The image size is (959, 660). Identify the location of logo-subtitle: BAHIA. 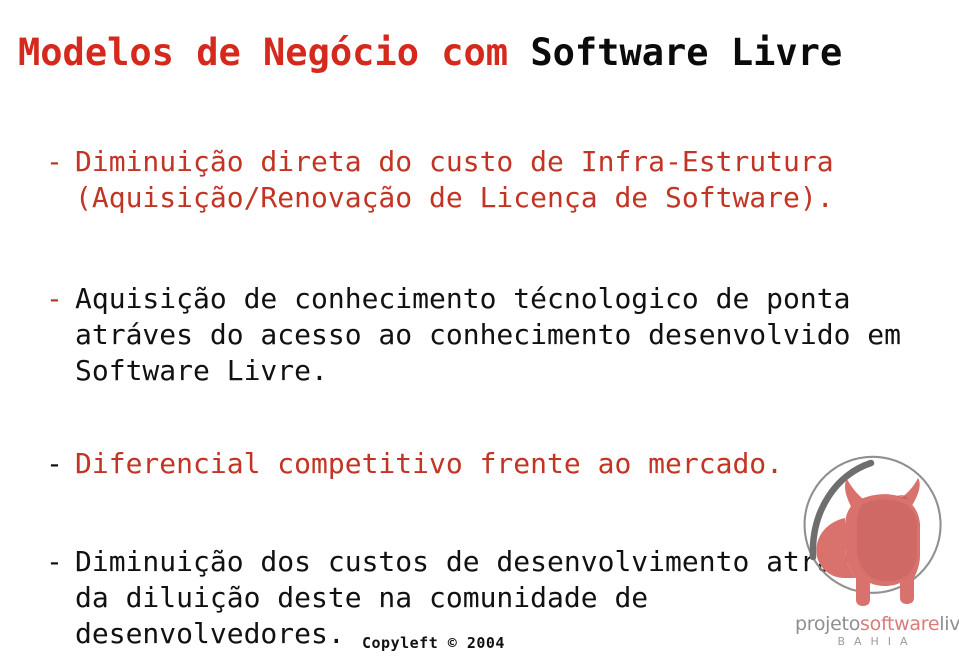
(877, 641).